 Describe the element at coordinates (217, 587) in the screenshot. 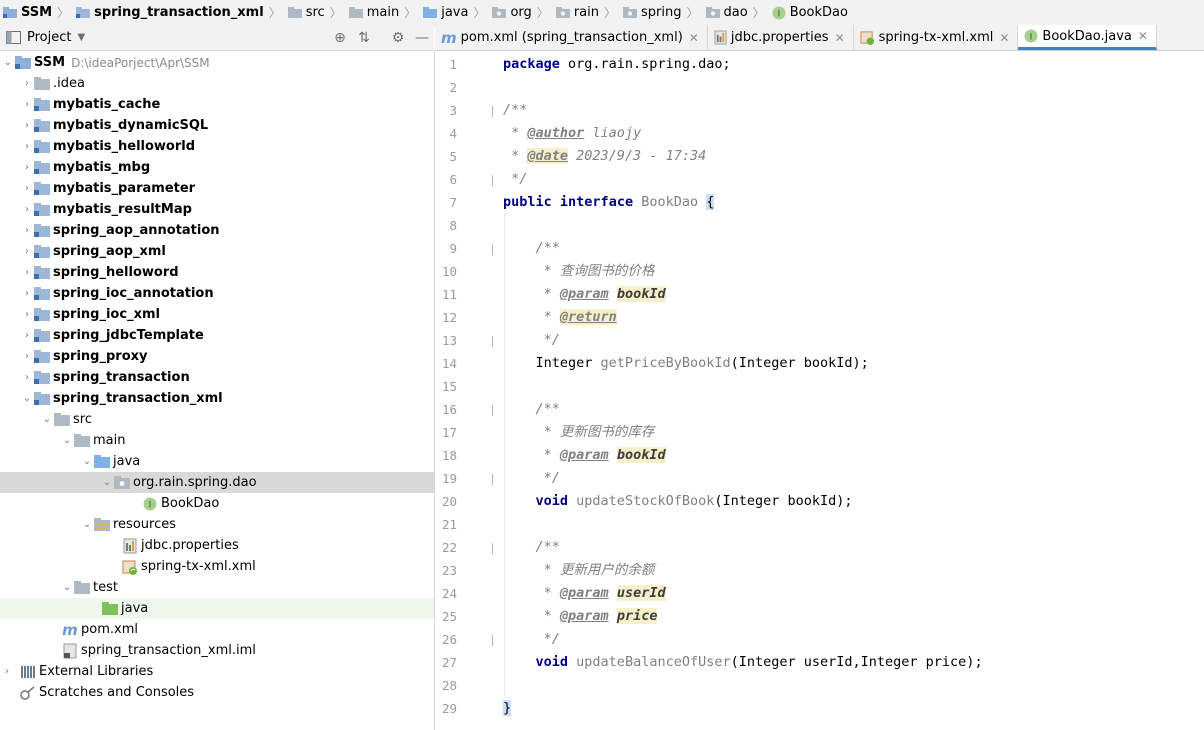

I see `tree-item-test: ⌄ test` at that location.